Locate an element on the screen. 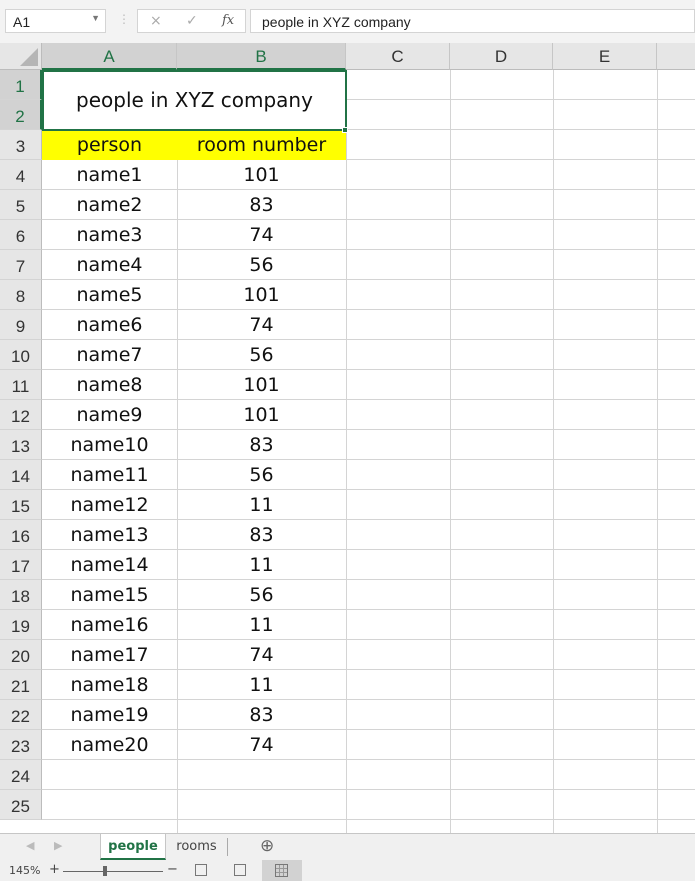  person-cell: name2 is located at coordinates (109, 205).